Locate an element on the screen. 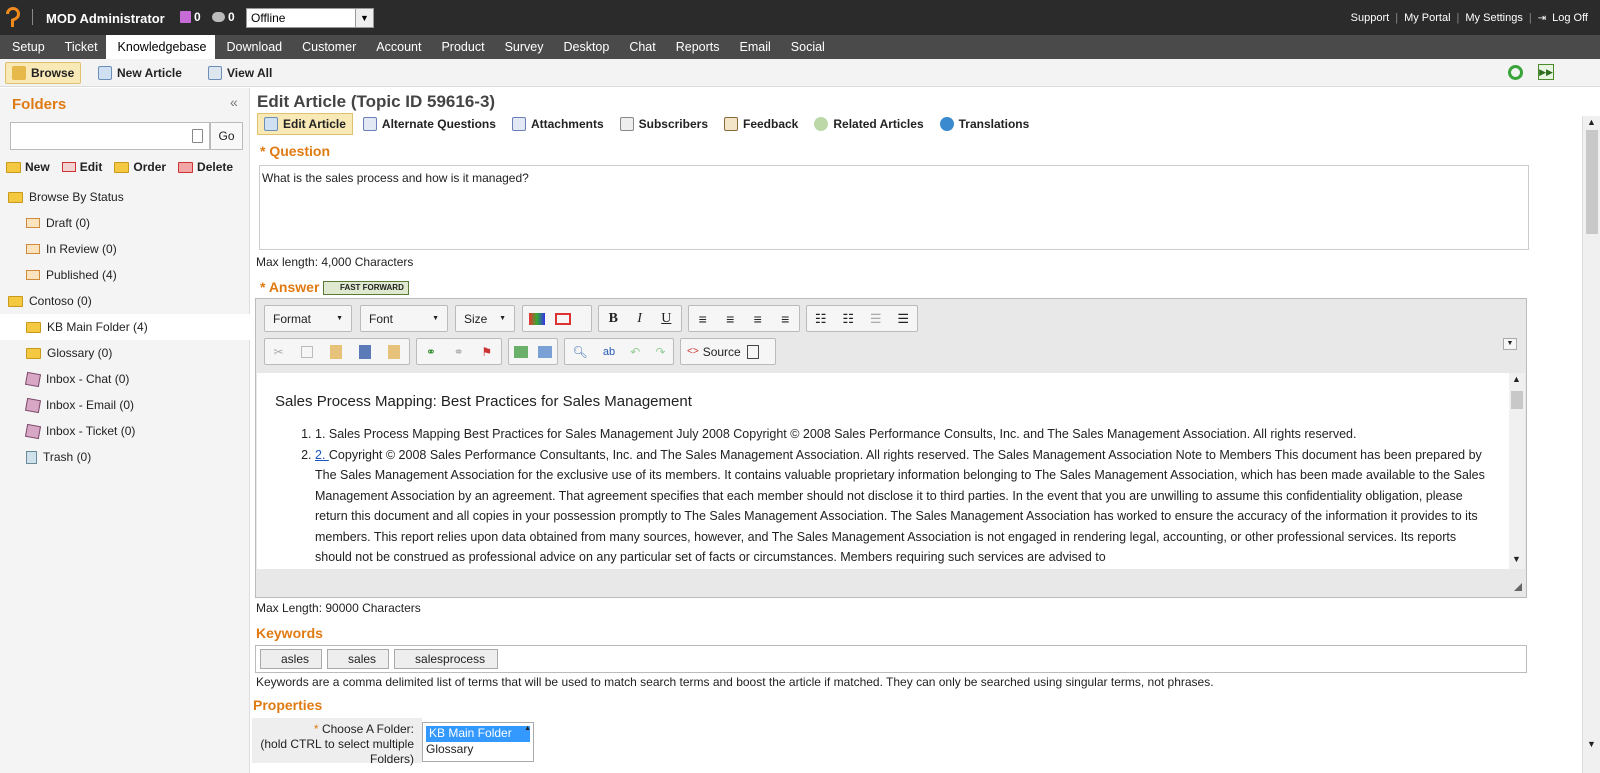  nav-survey: Survey is located at coordinates (522, 47).